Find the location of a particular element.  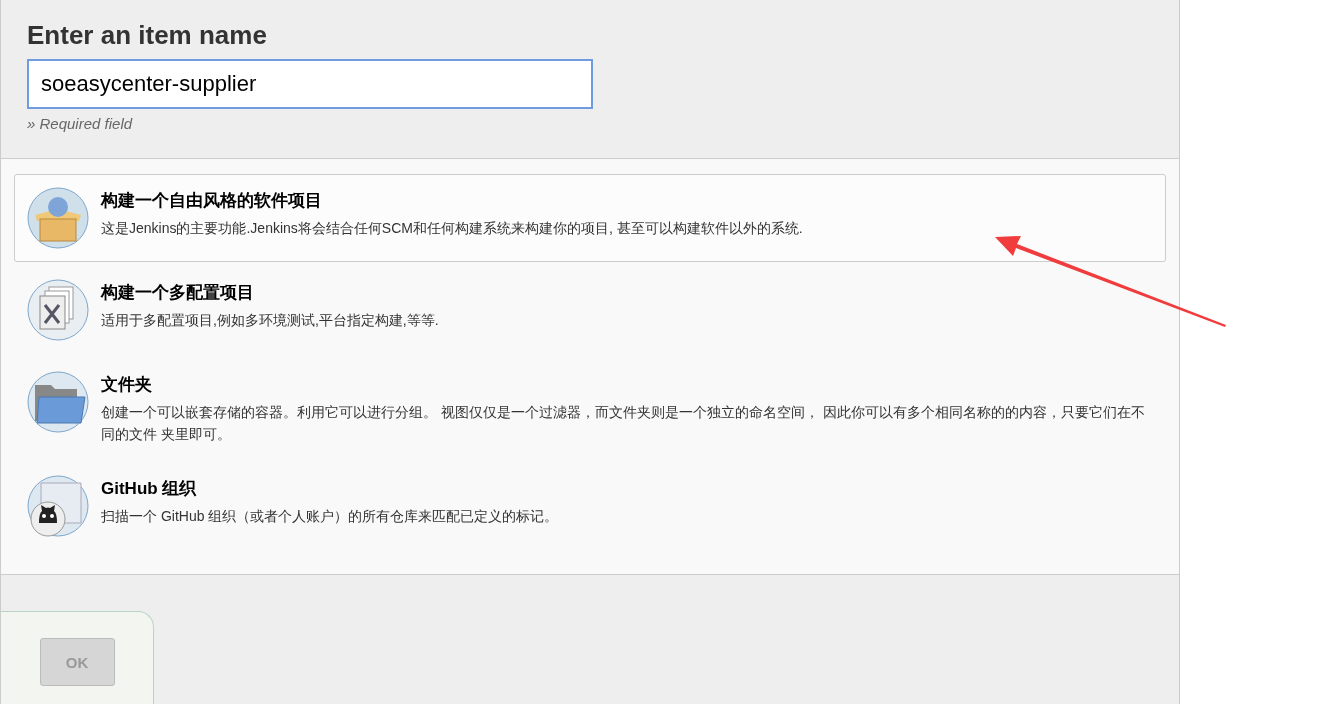

item-type-name: GitHub 组织 is located at coordinates (149, 489).